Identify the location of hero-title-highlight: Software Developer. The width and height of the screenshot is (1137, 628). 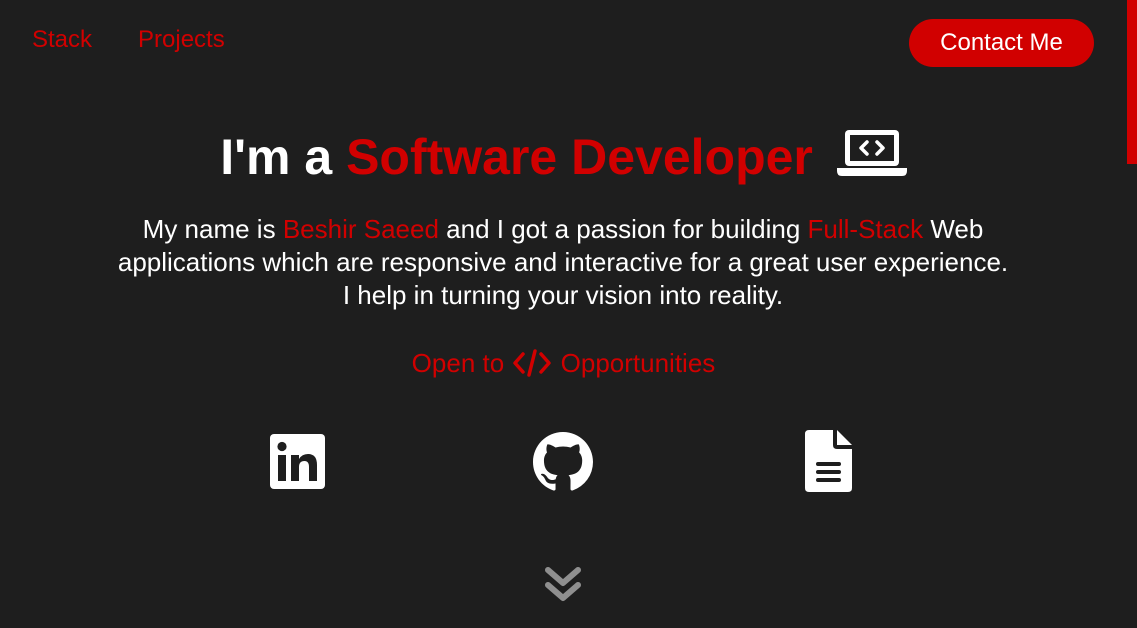
(579, 157).